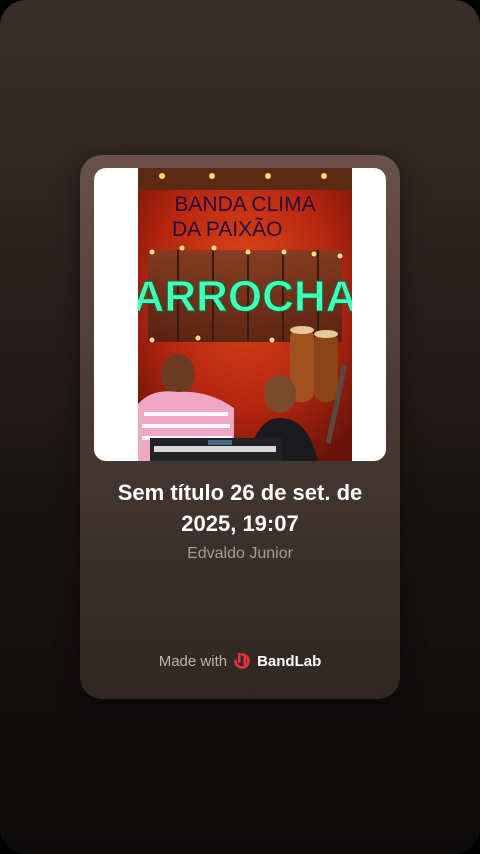  I want to click on cover-genre: ARROCHA, so click(245, 296).